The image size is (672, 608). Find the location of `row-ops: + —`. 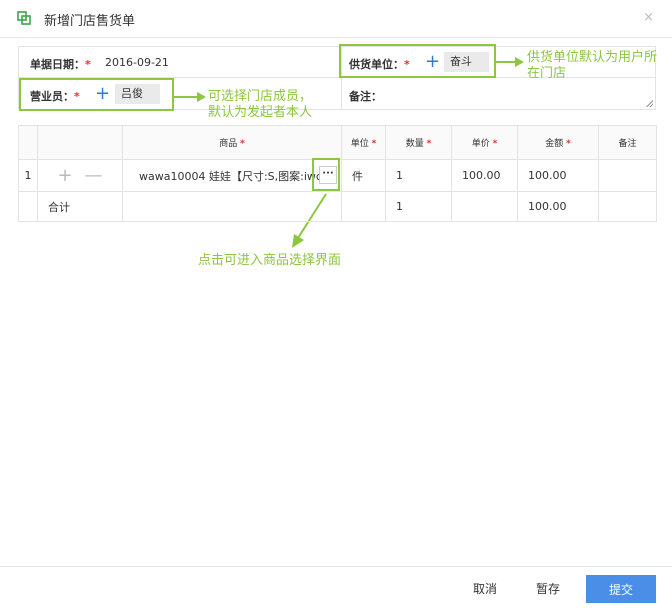

row-ops: + — is located at coordinates (80, 175).